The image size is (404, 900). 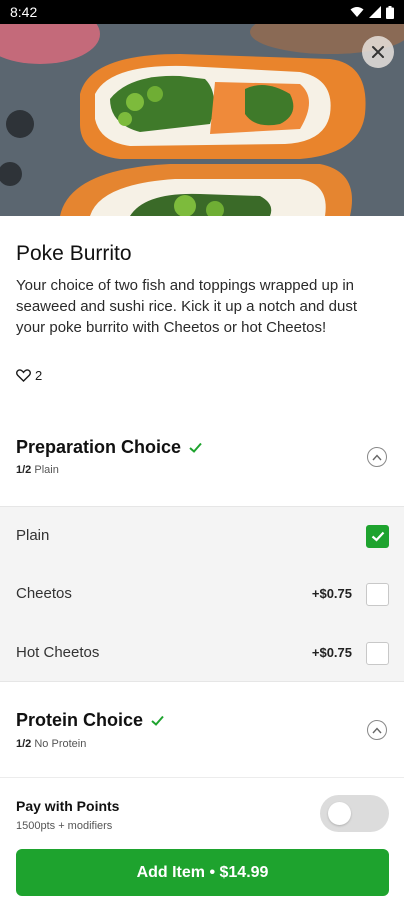 I want to click on item-title: Poke Burrito, so click(x=74, y=253).